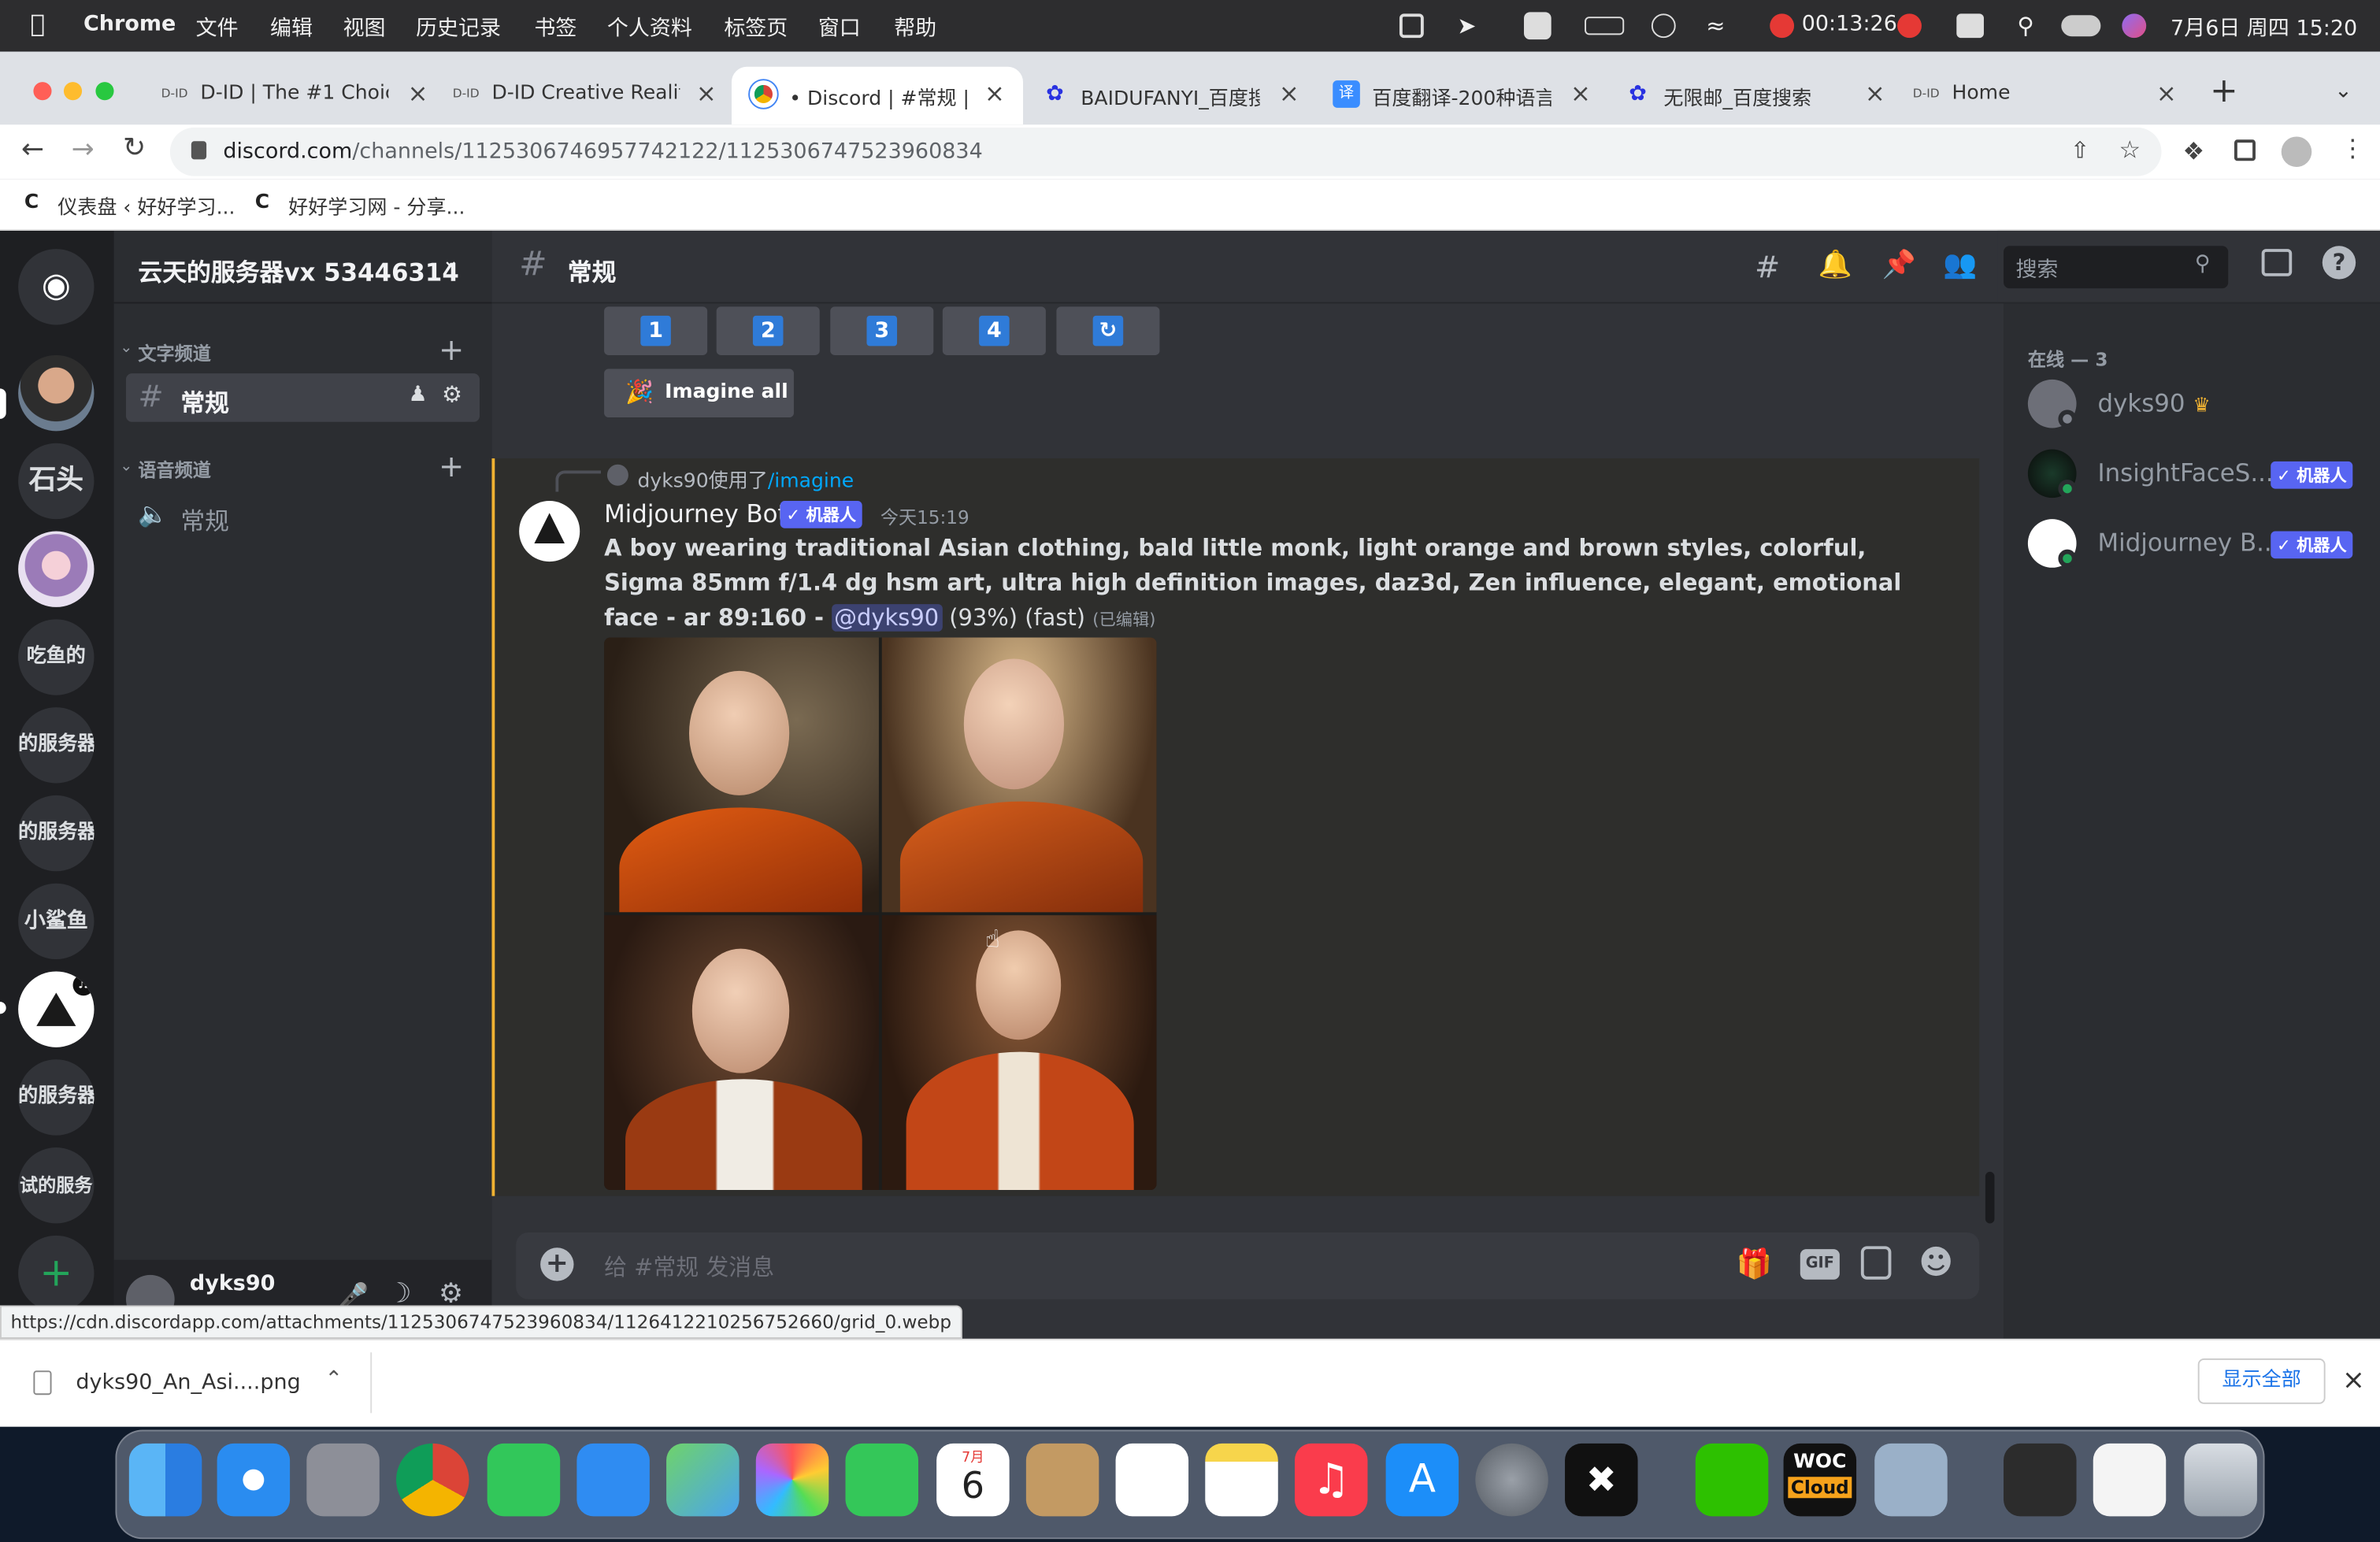  What do you see at coordinates (73, 91) in the screenshot?
I see `minimize-window-icon` at bounding box center [73, 91].